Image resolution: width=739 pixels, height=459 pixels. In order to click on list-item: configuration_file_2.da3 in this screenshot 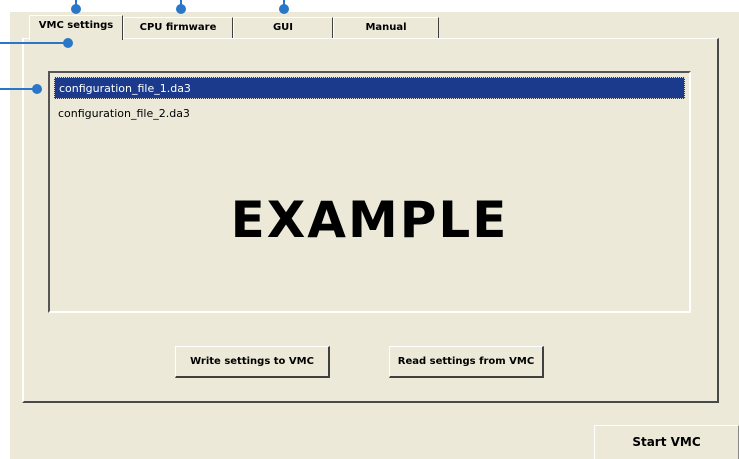, I will do `click(369, 114)`.